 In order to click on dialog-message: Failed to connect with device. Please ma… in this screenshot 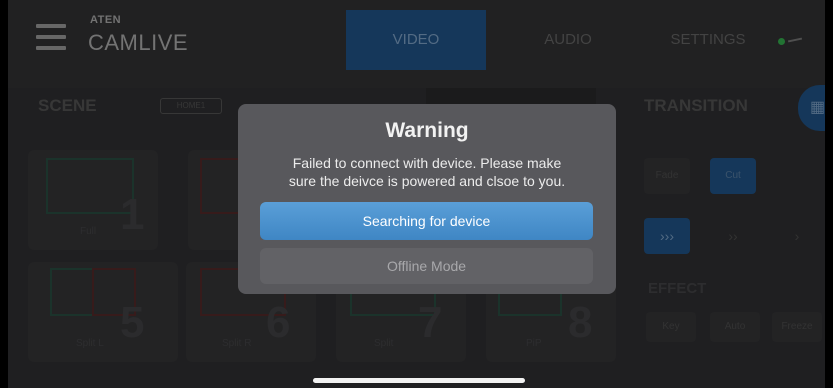, I will do `click(427, 172)`.